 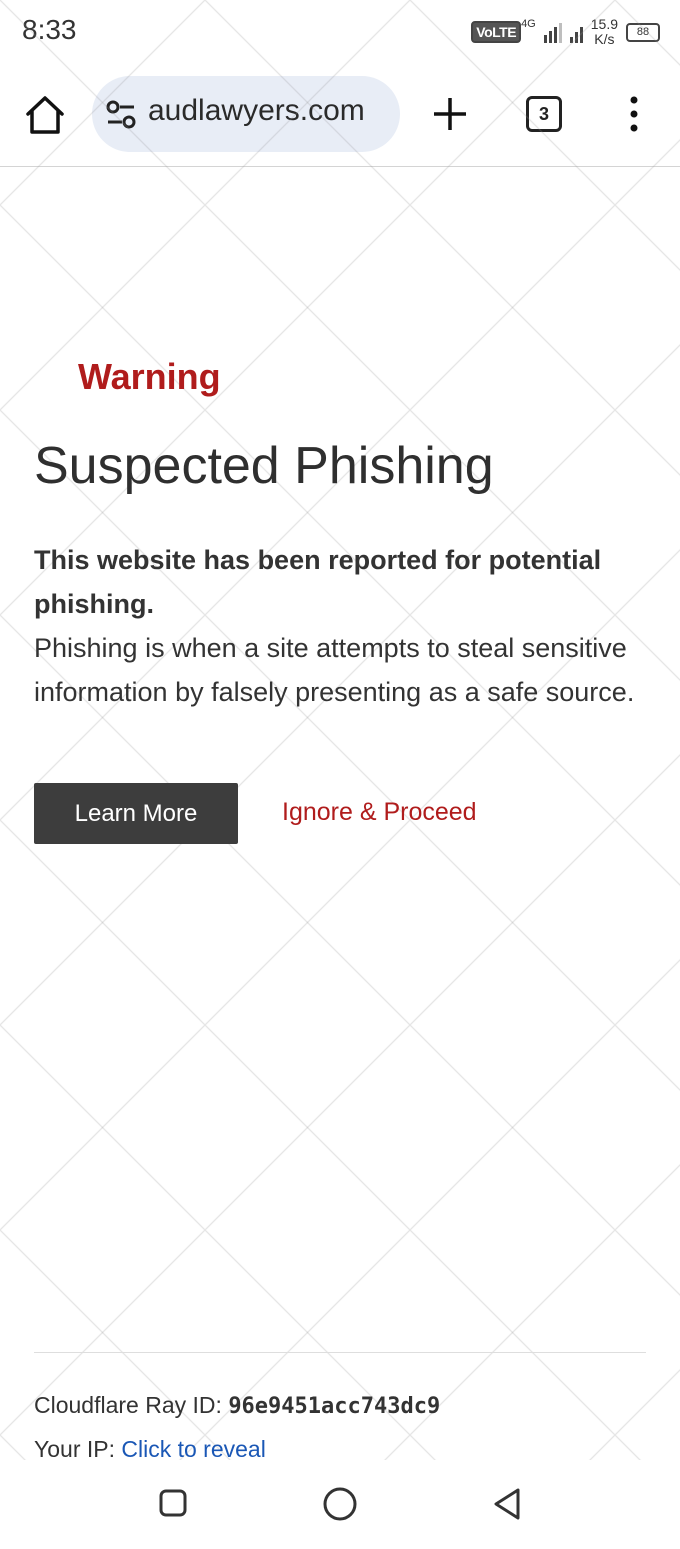 What do you see at coordinates (193, 1447) in the screenshot?
I see `reveal-ip-link: Click to reveal` at bounding box center [193, 1447].